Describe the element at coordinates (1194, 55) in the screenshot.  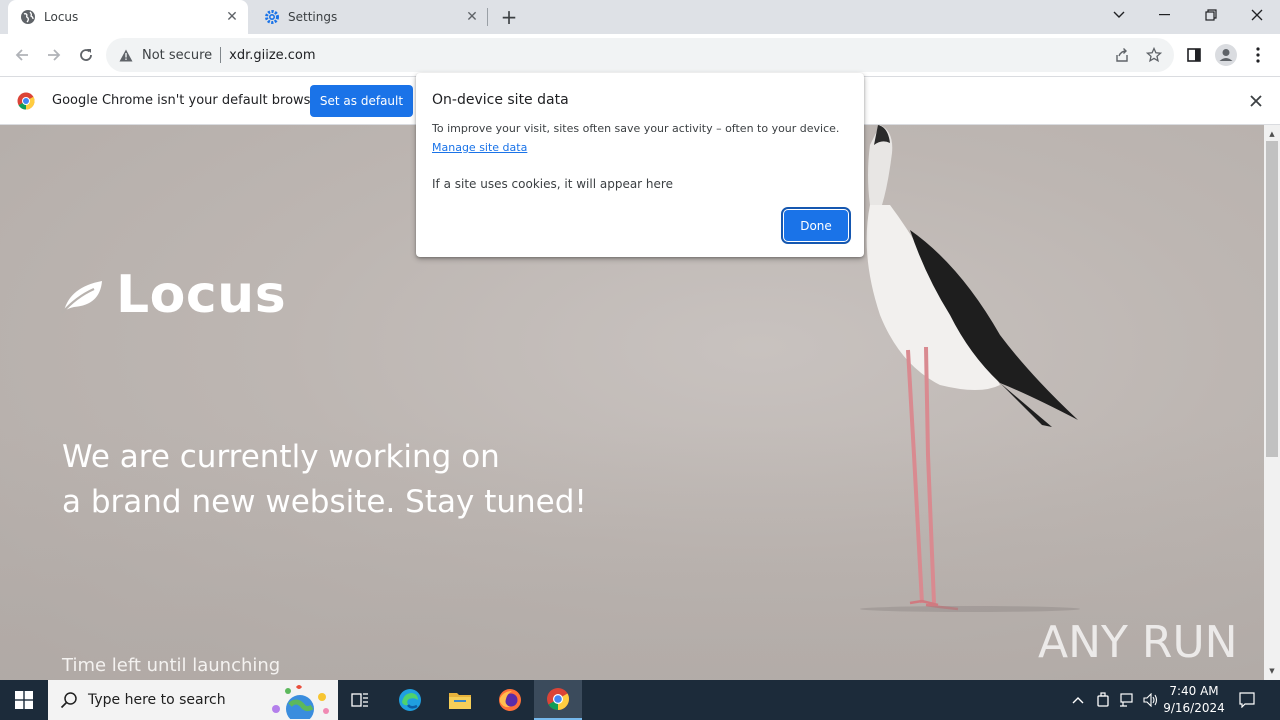
I see `side-panel-icon` at that location.